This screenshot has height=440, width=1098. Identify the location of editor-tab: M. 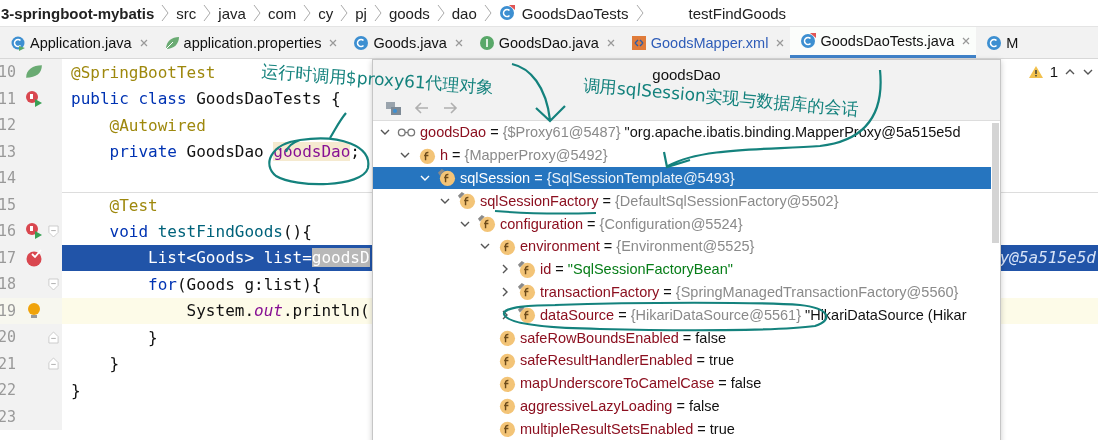
(1000, 42).